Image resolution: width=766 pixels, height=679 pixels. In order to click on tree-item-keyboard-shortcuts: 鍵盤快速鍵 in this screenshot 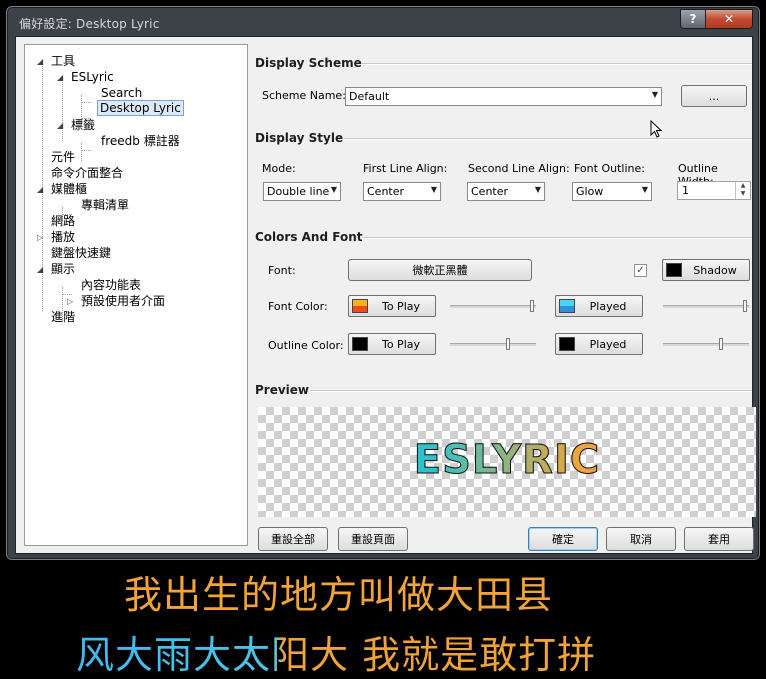, I will do `click(81, 253)`.